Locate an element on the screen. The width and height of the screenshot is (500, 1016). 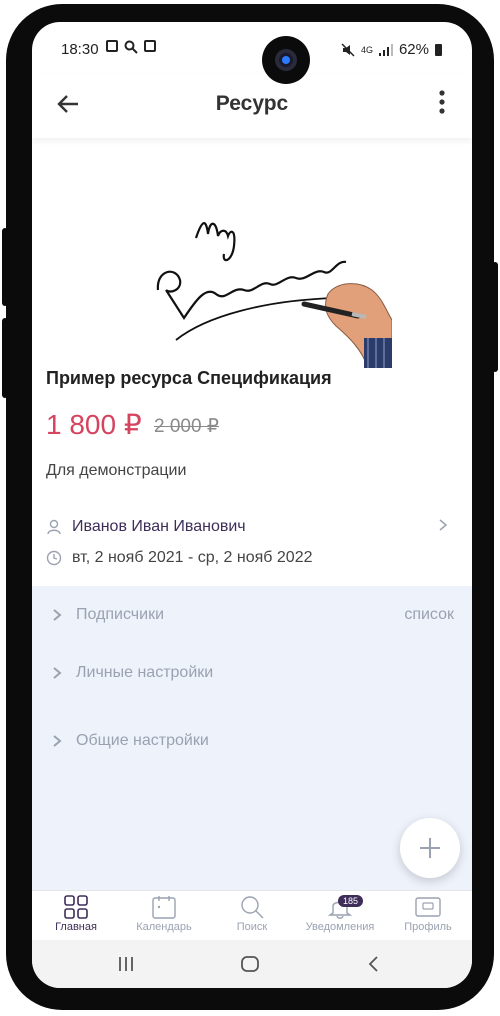
battery-icon is located at coordinates (438, 49).